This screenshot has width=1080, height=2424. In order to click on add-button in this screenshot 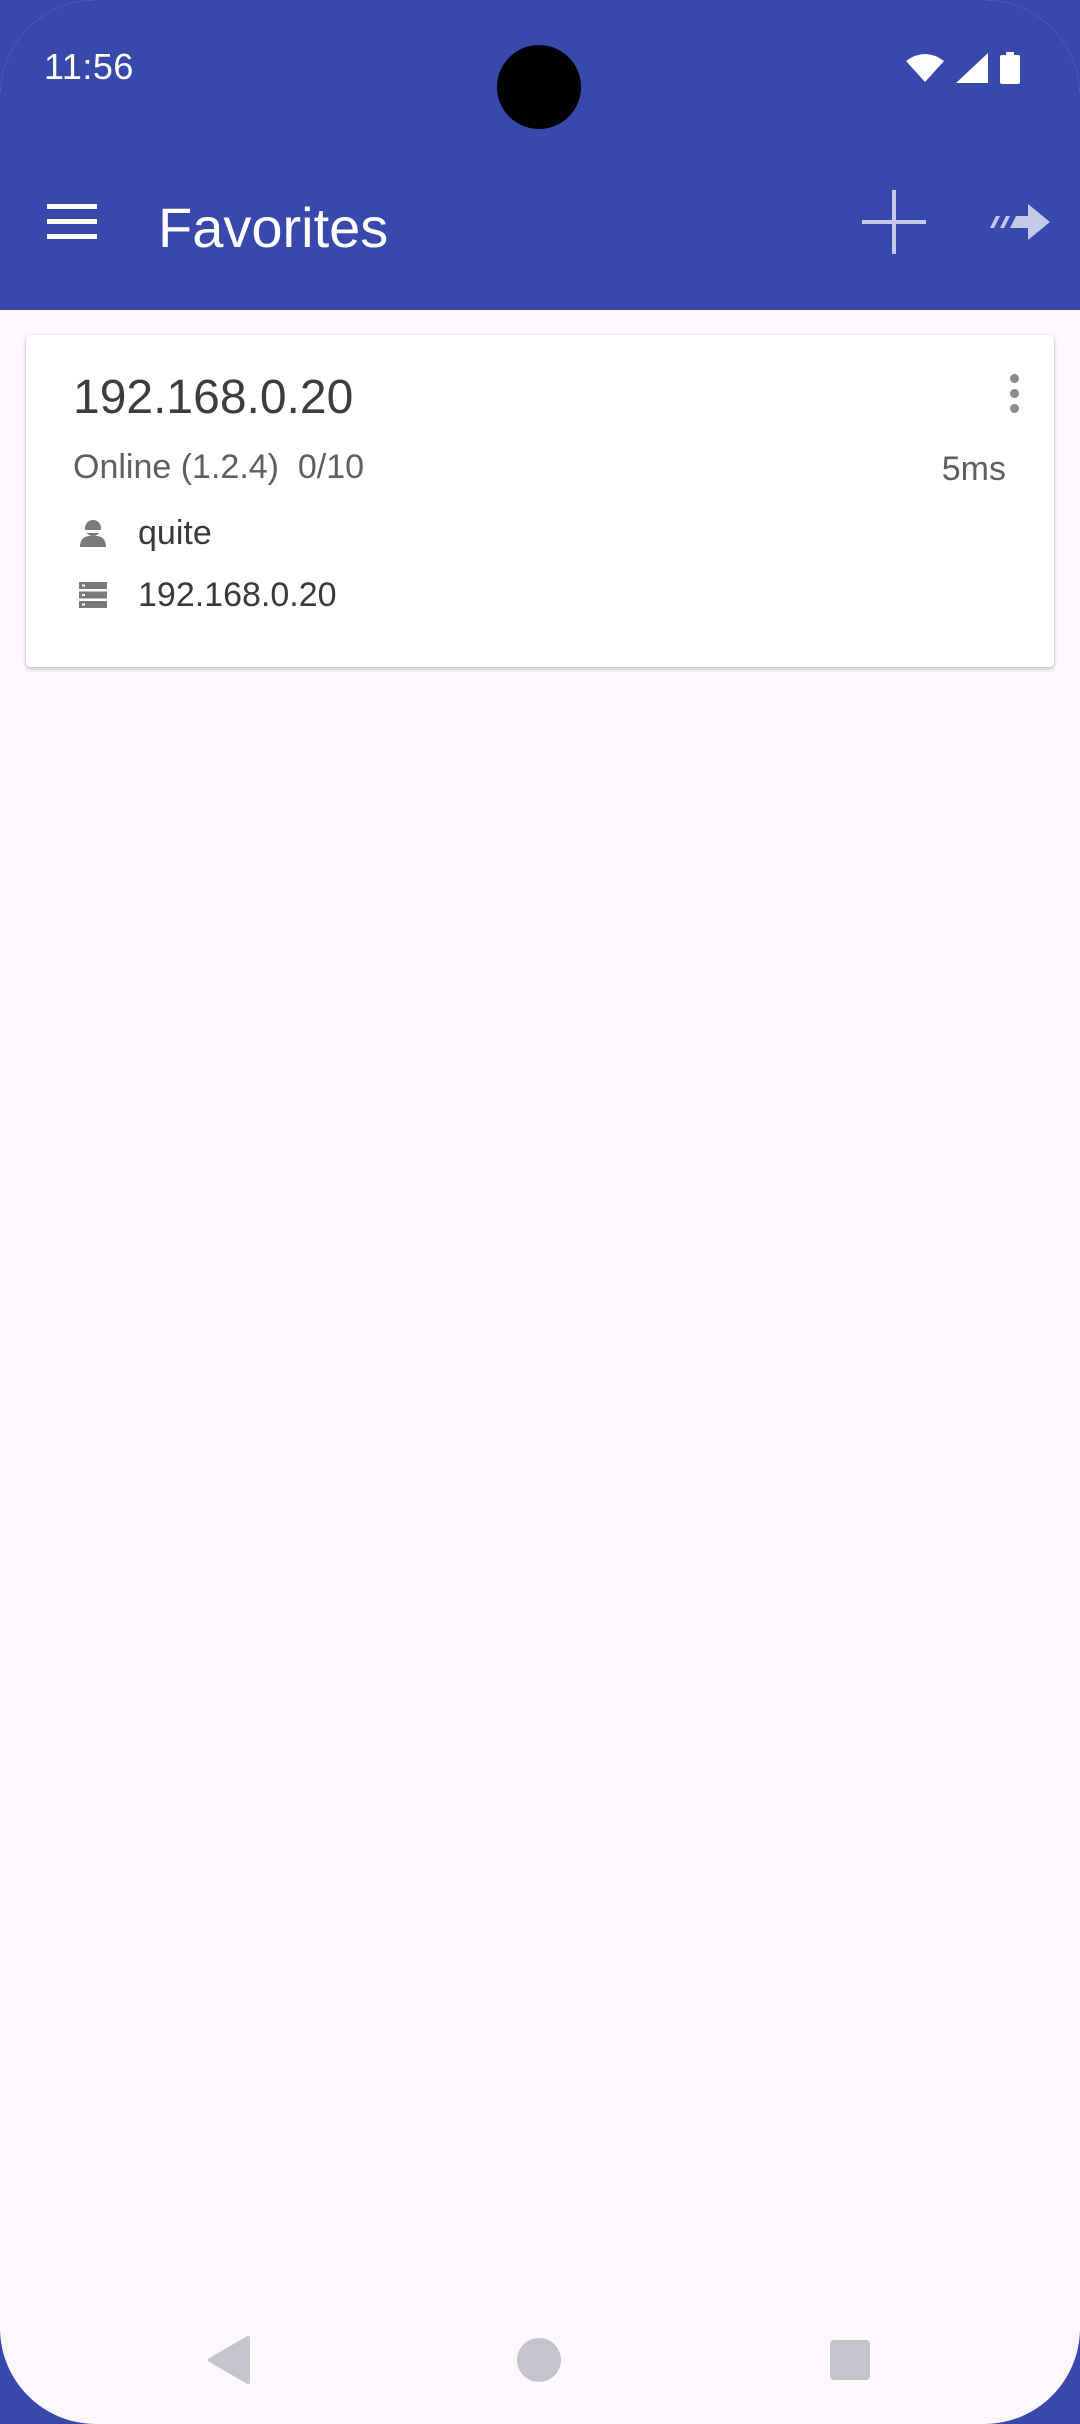, I will do `click(894, 224)`.